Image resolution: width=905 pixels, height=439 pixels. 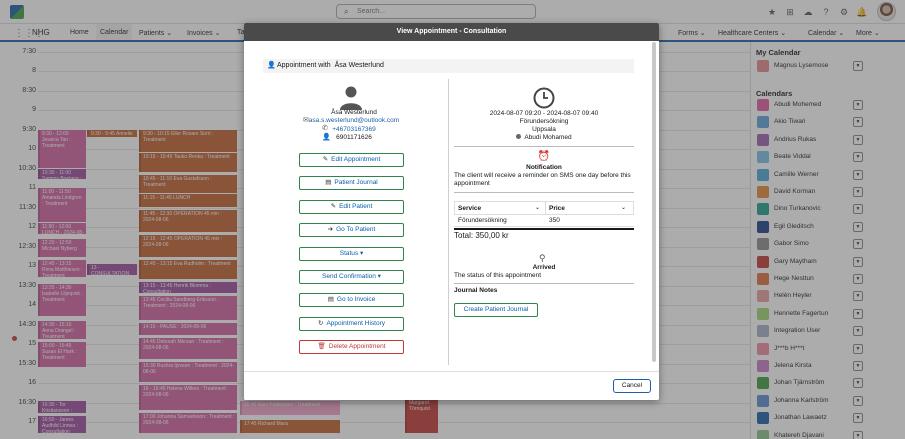 I want to click on create-patient-journal-button: Create Patient Journal, so click(x=496, y=310).